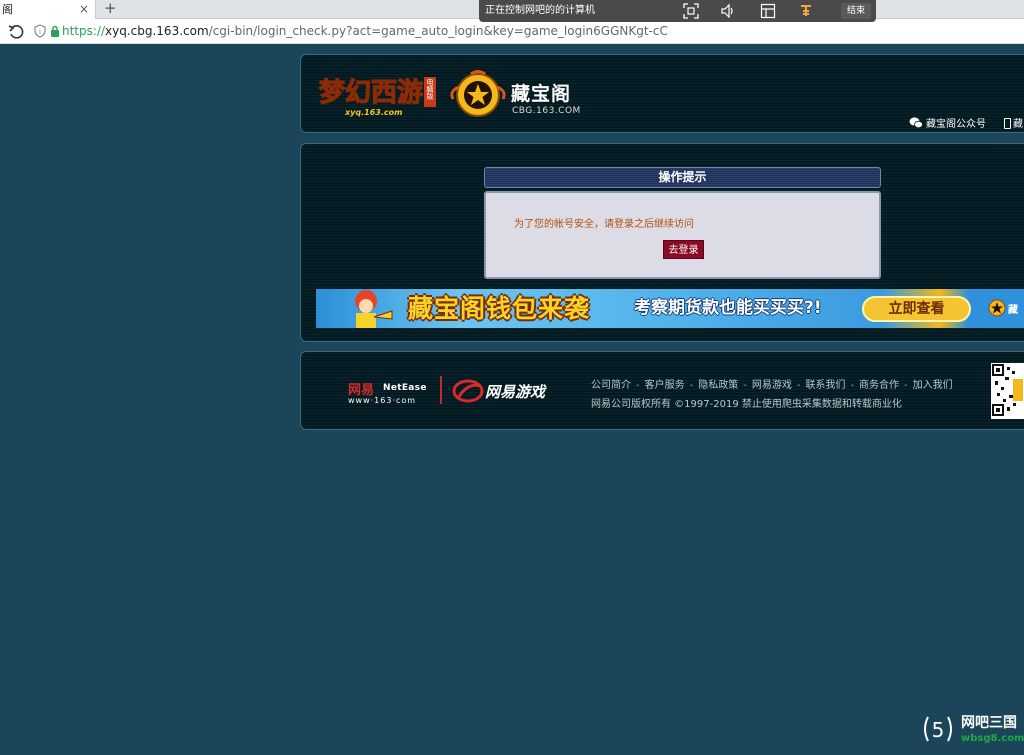 The image size is (1024, 755). Describe the element at coordinates (691, 11) in the screenshot. I see `screen-fit-icon` at that location.